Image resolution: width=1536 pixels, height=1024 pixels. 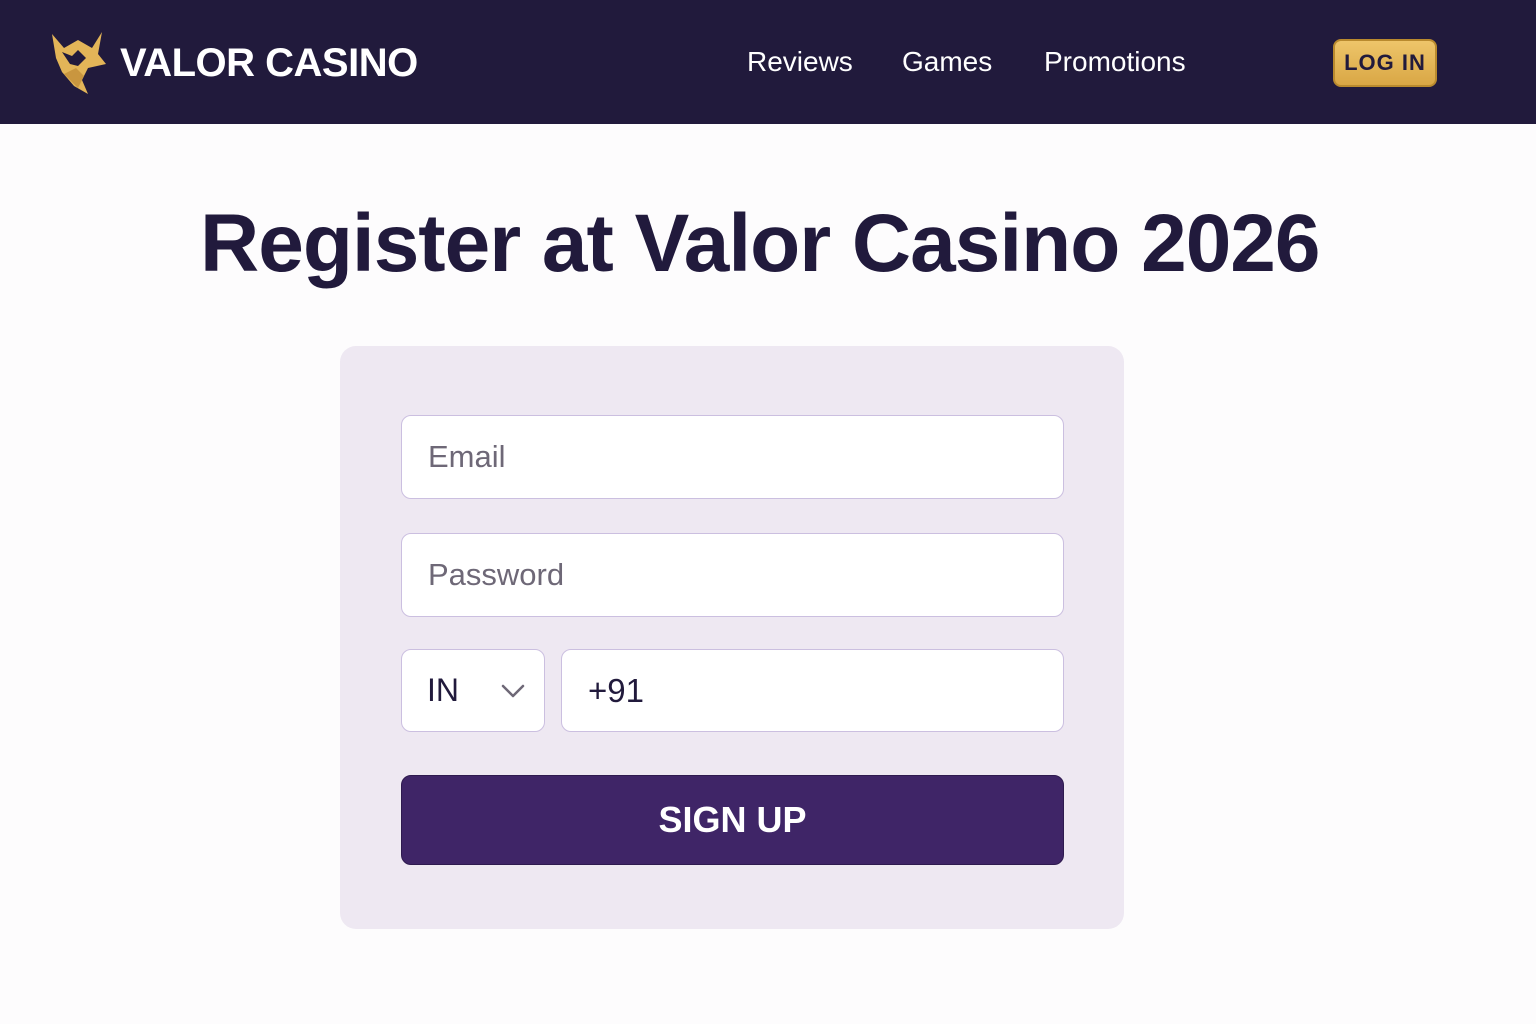 I want to click on country-code-select: IN, so click(x=473, y=690).